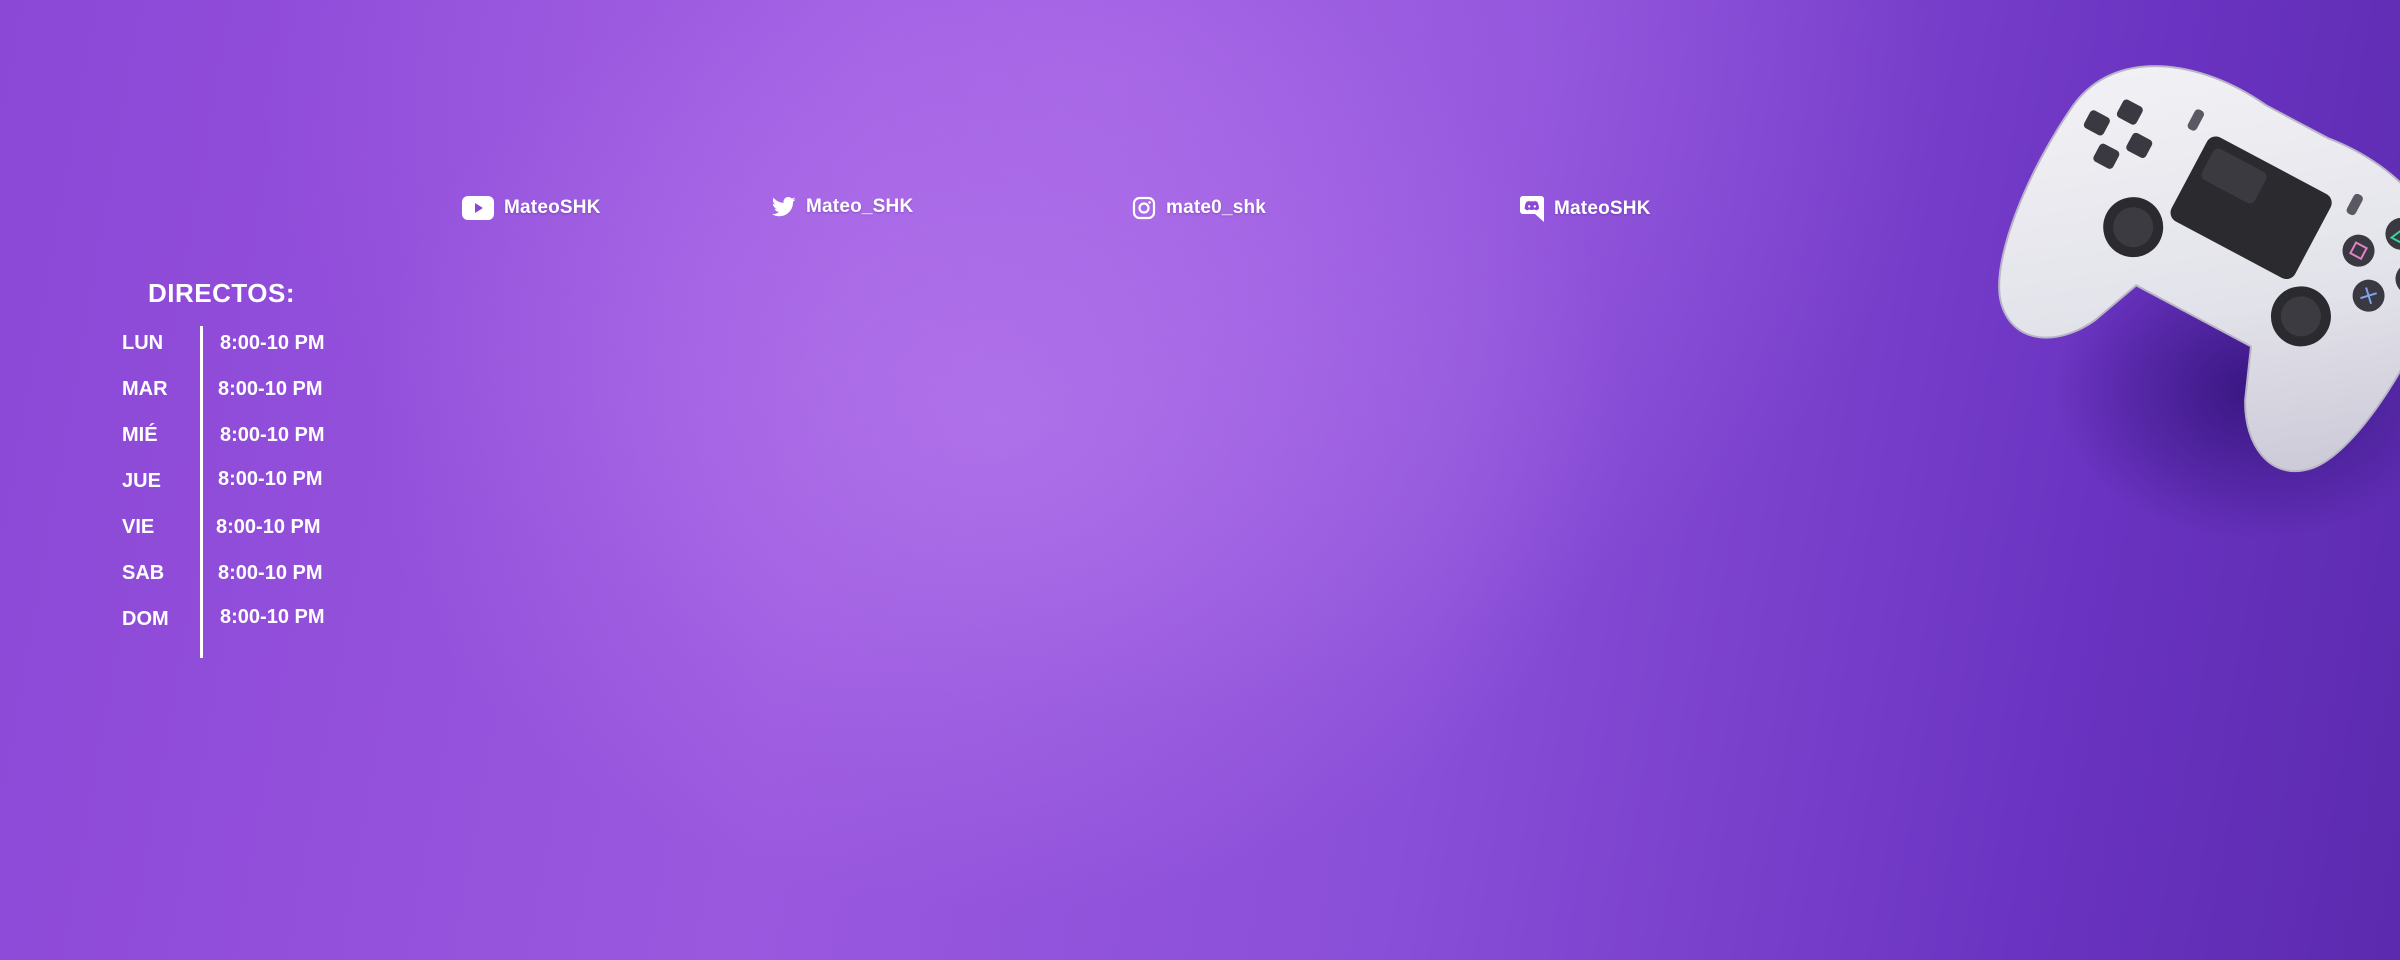 The width and height of the screenshot is (2400, 960). What do you see at coordinates (141, 481) in the screenshot?
I see `schedule-day: JUE` at bounding box center [141, 481].